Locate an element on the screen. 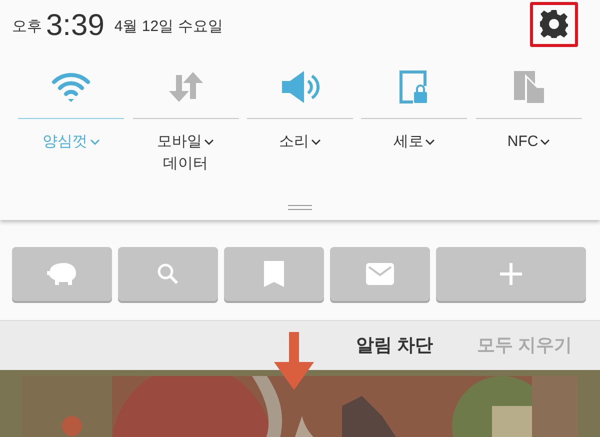 The width and height of the screenshot is (600, 437). settings-icon is located at coordinates (554, 24).